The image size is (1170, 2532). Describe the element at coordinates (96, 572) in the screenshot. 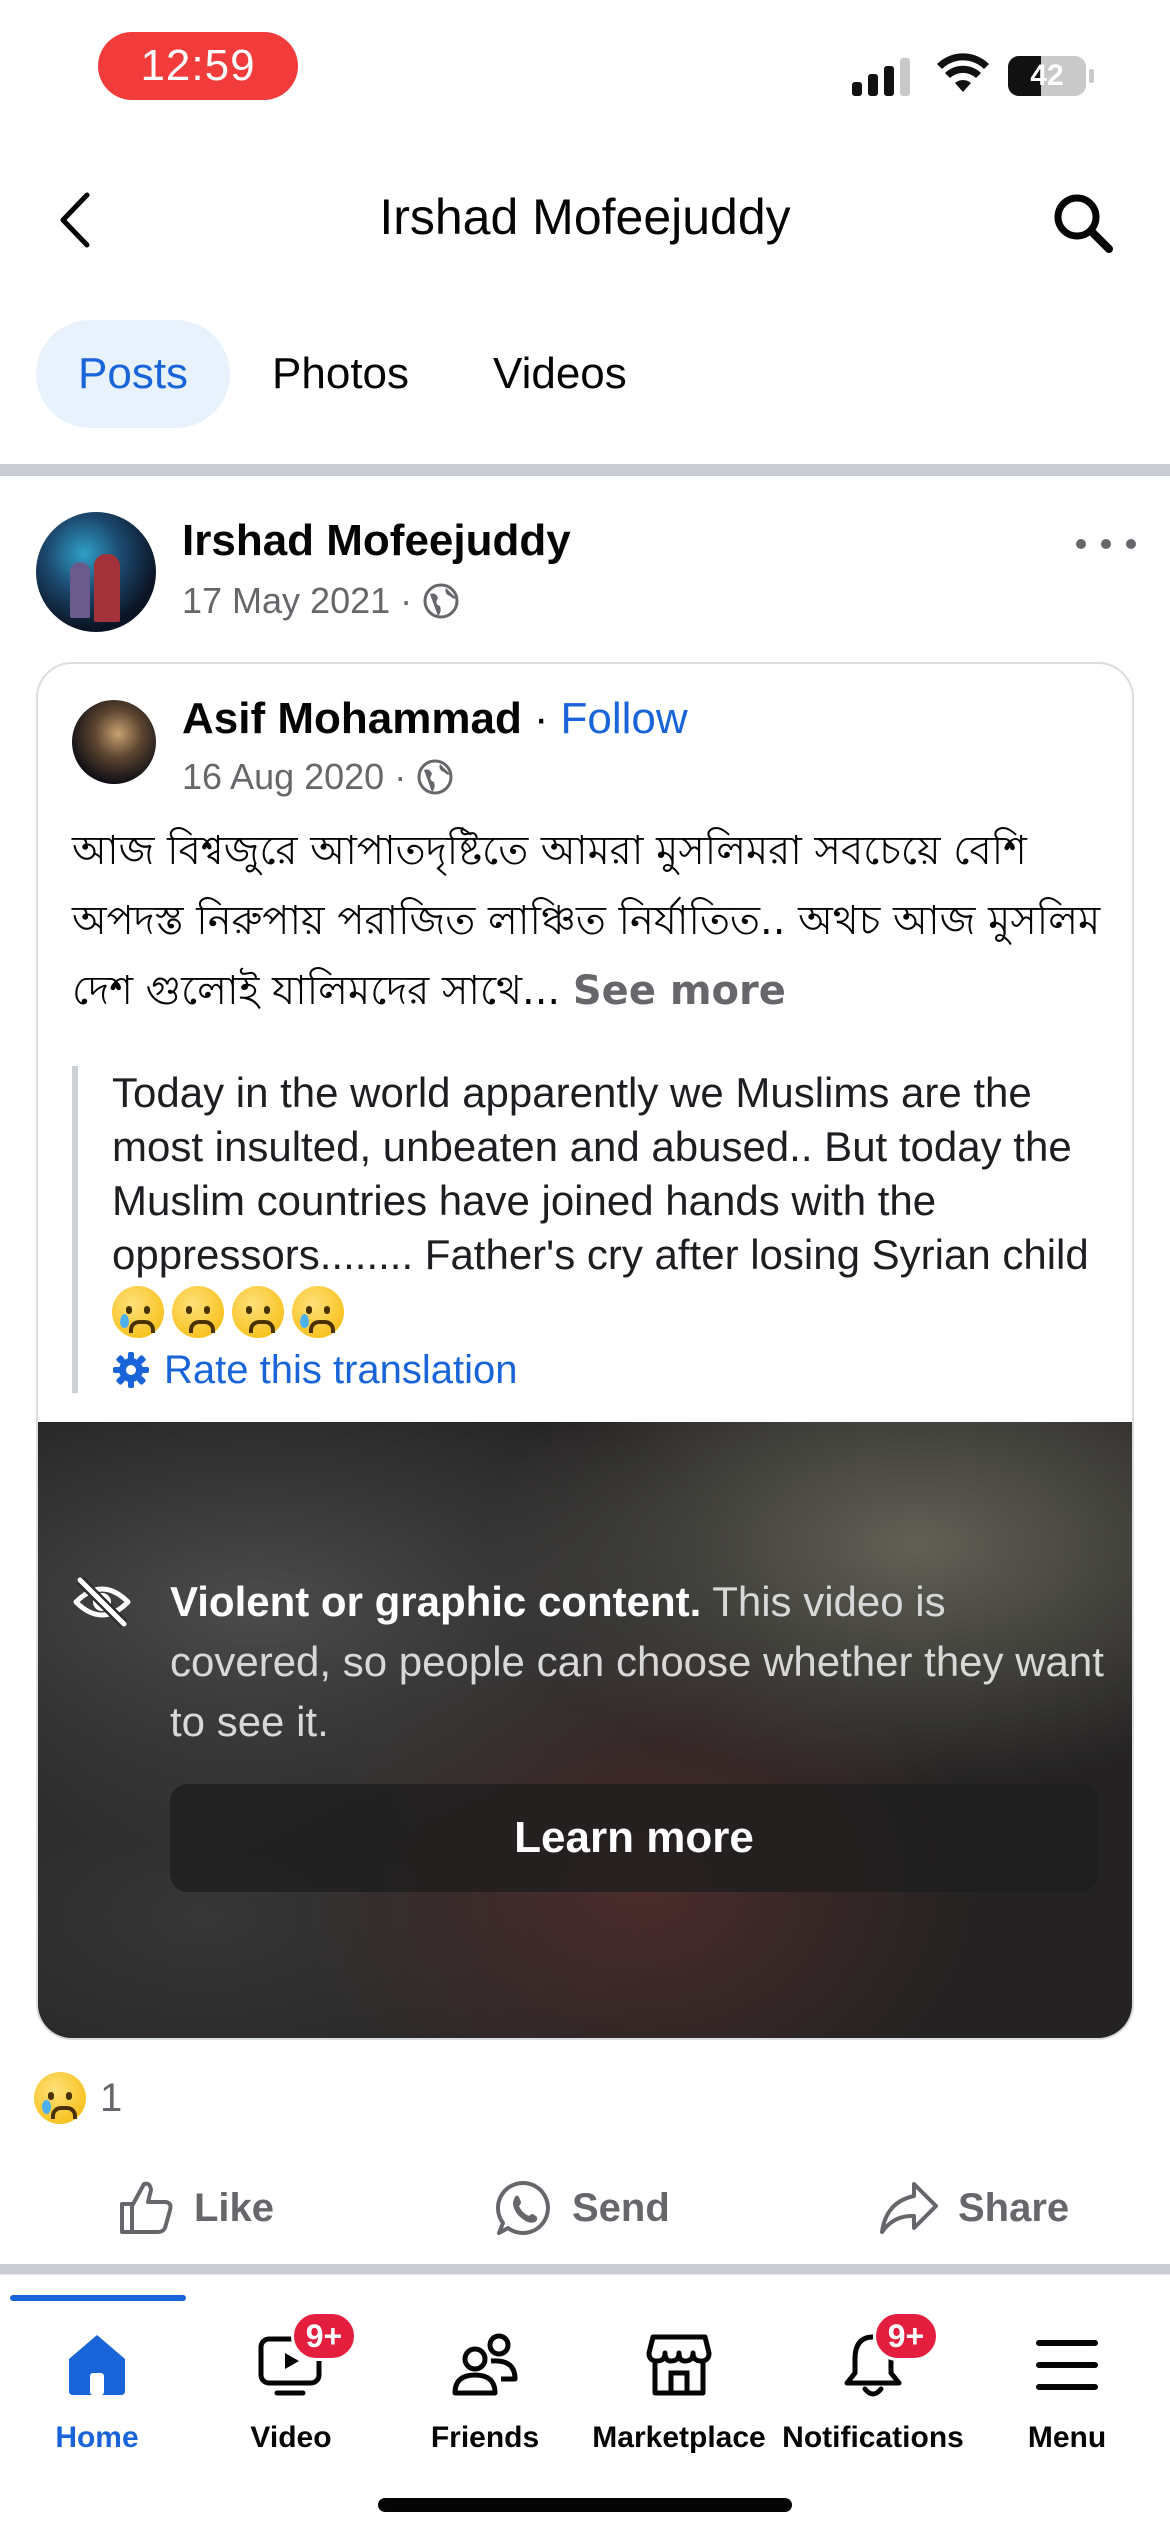

I see `avatar` at that location.